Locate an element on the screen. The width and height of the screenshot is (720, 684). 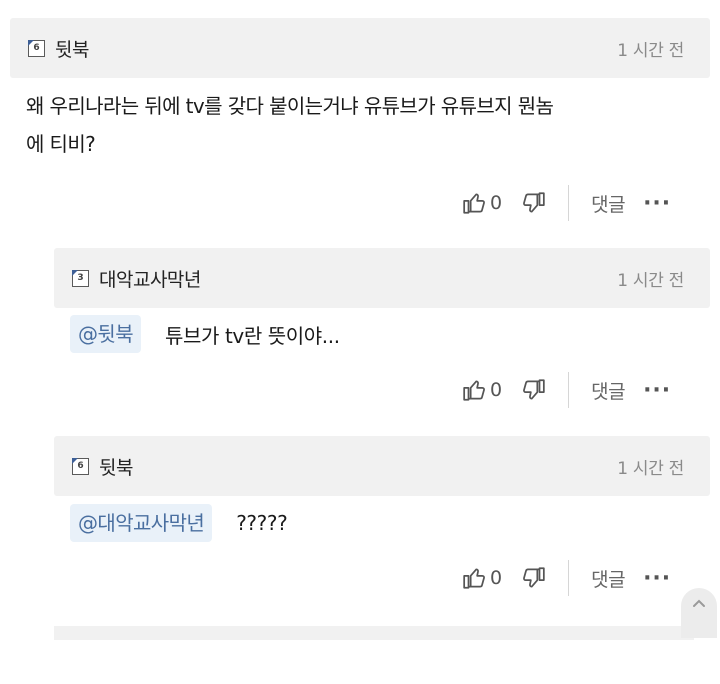
reply-header: 3 대악교사막년 1 시간 전 is located at coordinates (382, 278).